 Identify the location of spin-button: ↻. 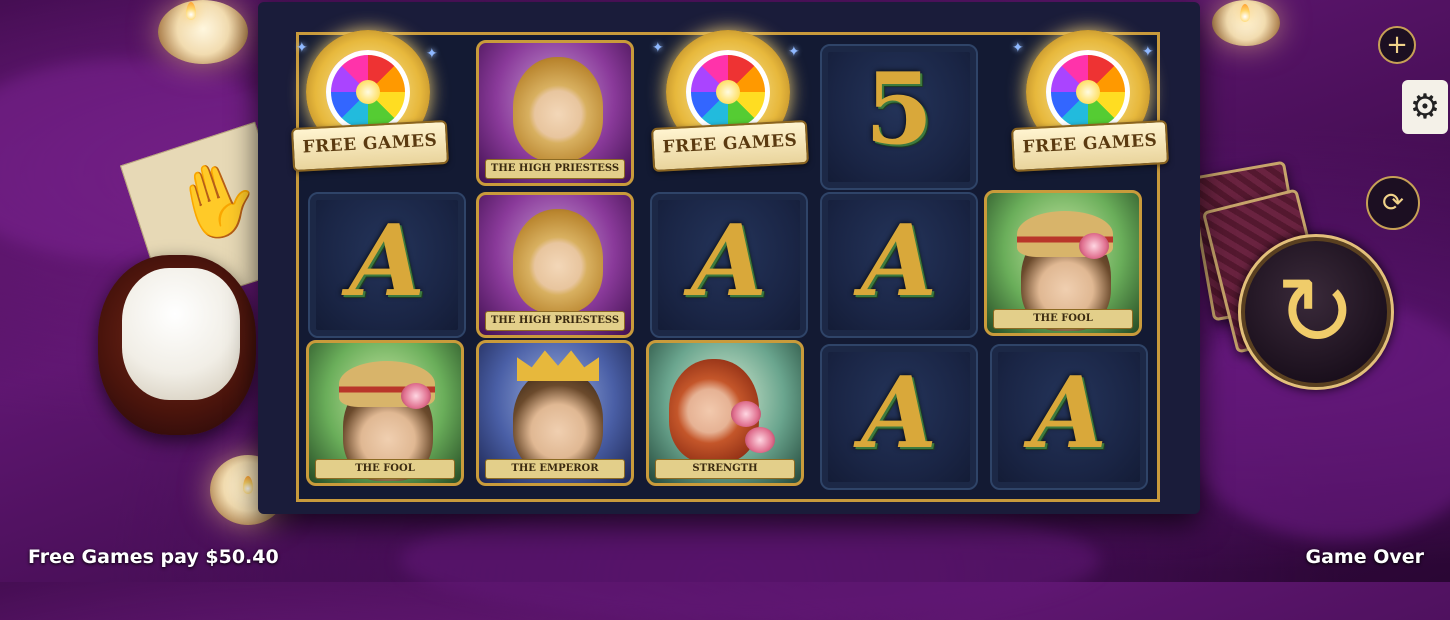
(1316, 312).